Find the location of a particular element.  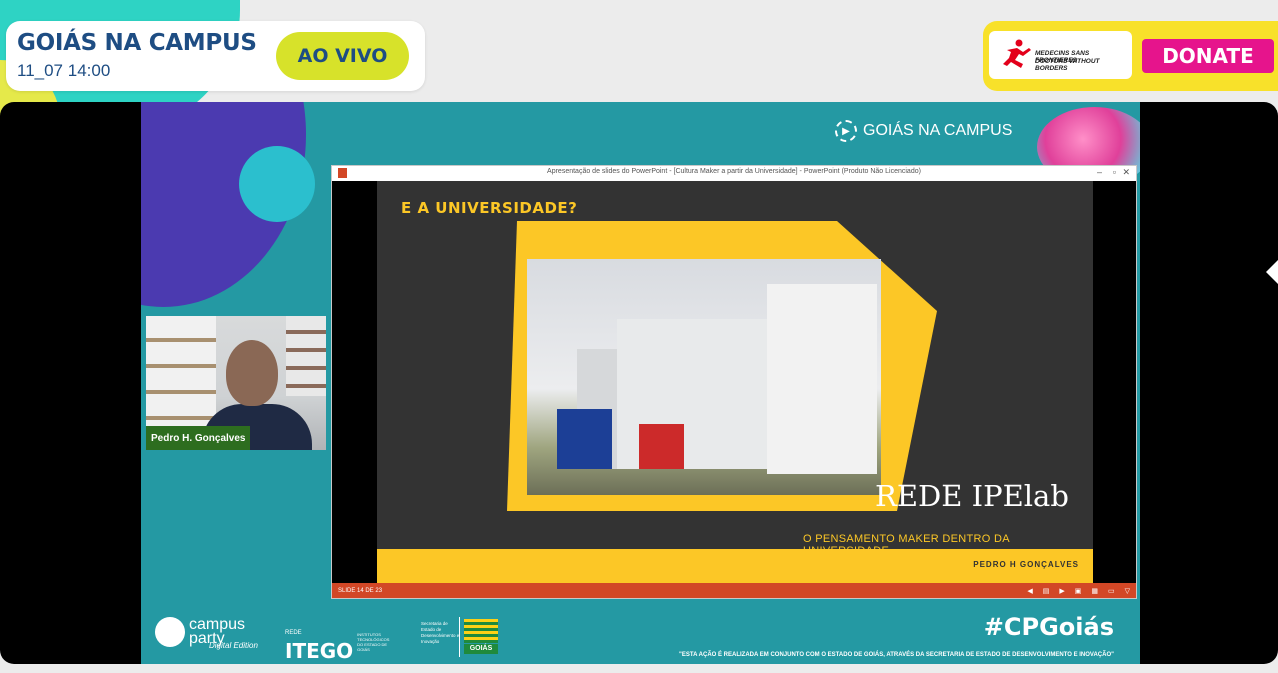

slide-counter: SLIDE 14 DE 23 is located at coordinates (360, 590).